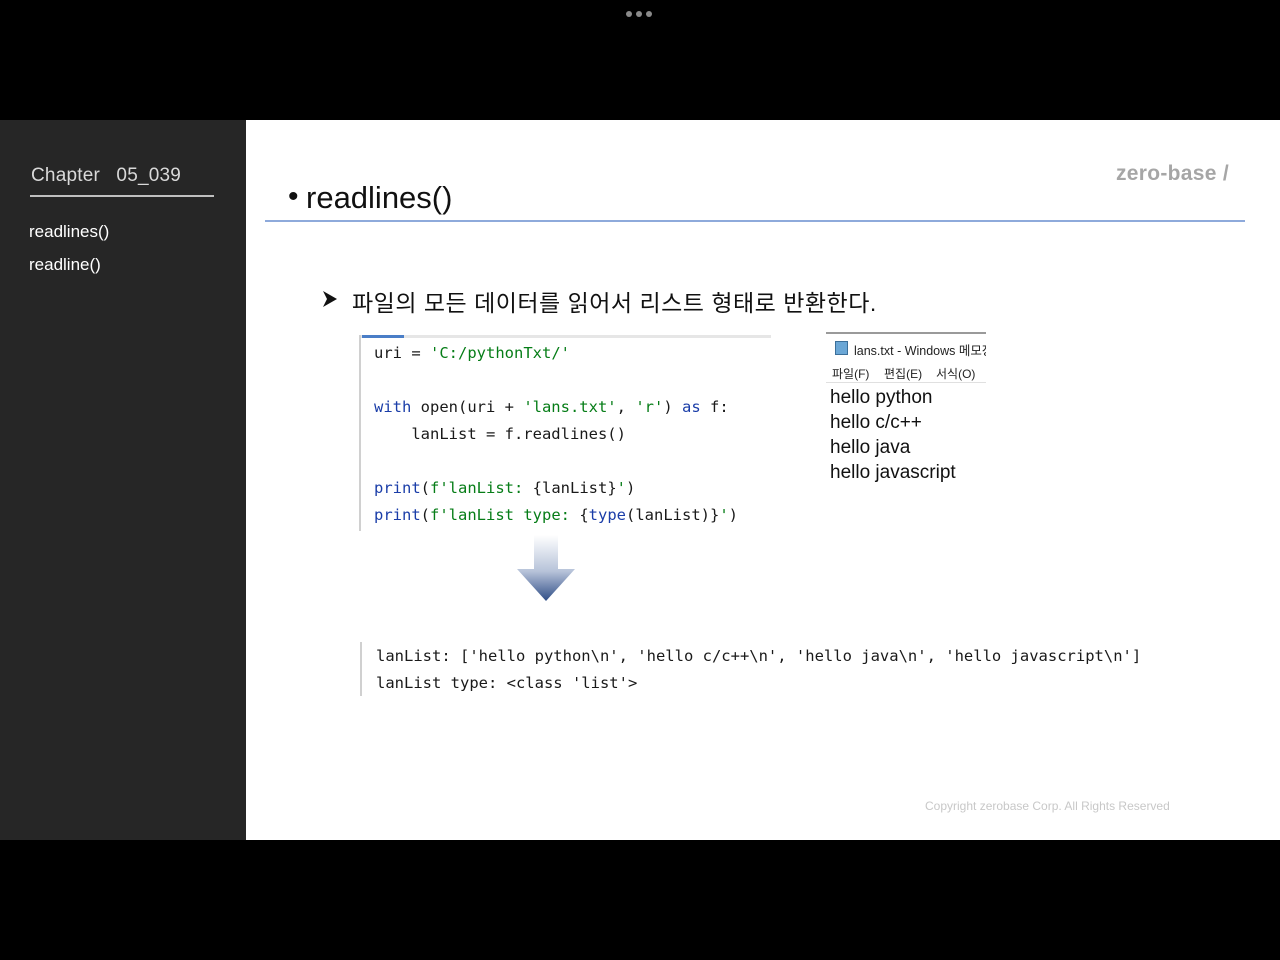 This screenshot has height=960, width=1280. I want to click on menu-edit: 편집(E), so click(903, 373).